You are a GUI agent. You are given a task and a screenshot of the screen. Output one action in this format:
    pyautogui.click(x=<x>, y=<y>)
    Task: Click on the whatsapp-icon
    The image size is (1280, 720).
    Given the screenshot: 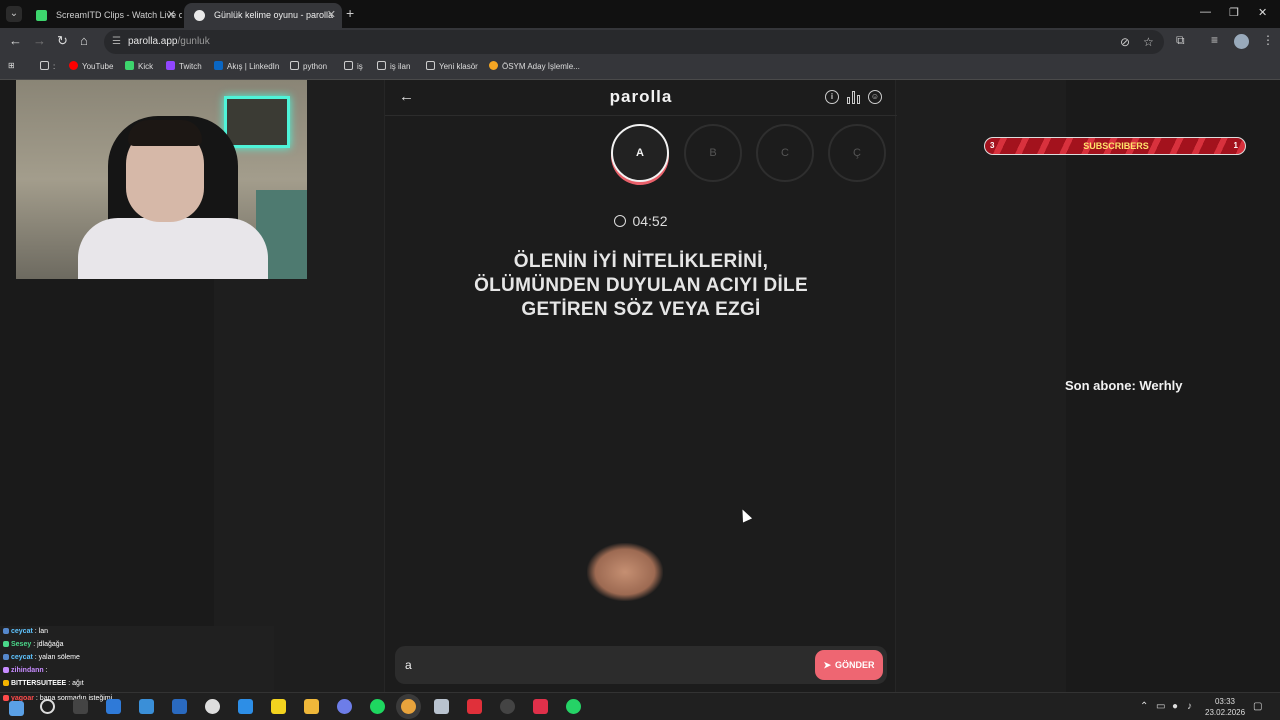 What is the action you would take?
    pyautogui.click(x=573, y=706)
    